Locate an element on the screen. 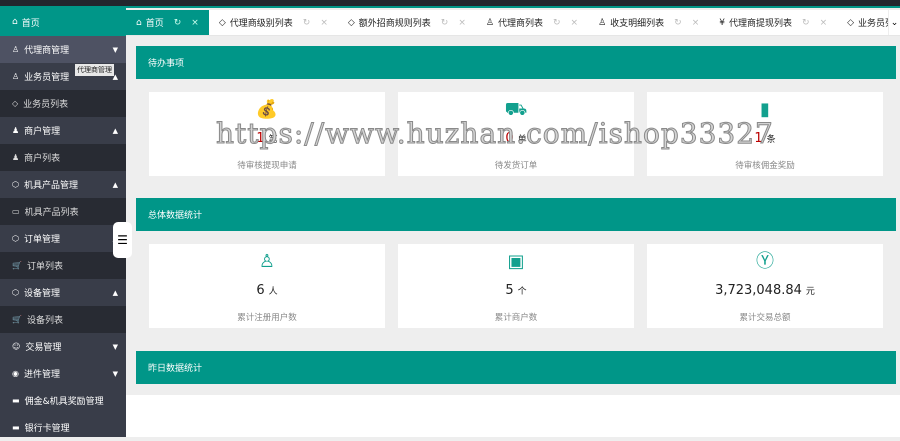 The width and height of the screenshot is (900, 441). sidebar-item: ◉ 进件管理 ▼ is located at coordinates (63, 373).